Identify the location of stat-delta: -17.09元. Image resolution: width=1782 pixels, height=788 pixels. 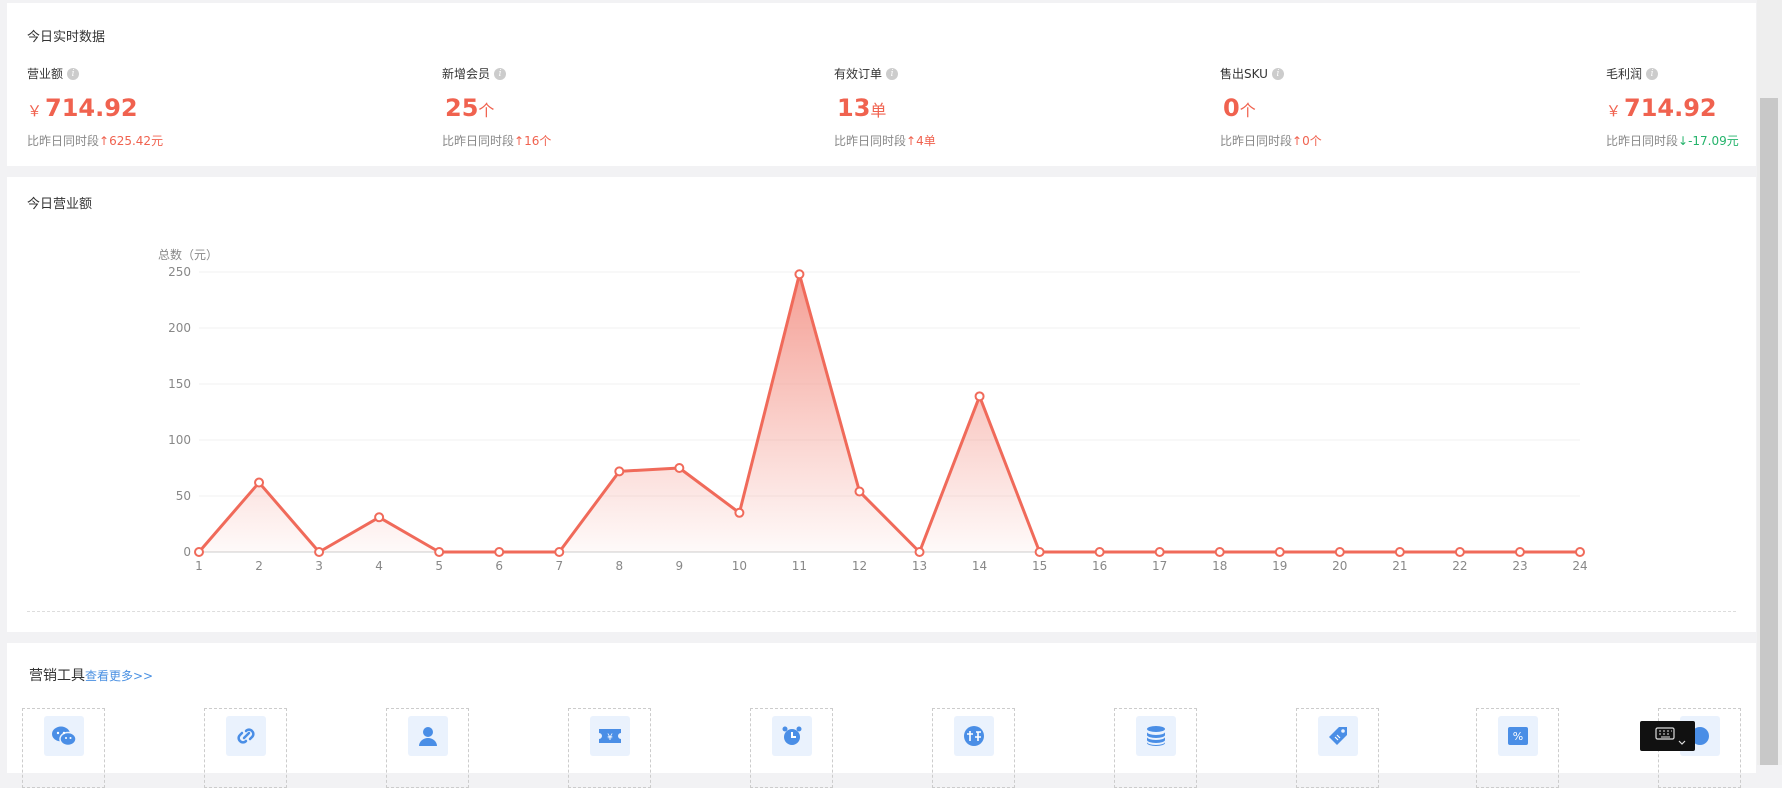
(1713, 141).